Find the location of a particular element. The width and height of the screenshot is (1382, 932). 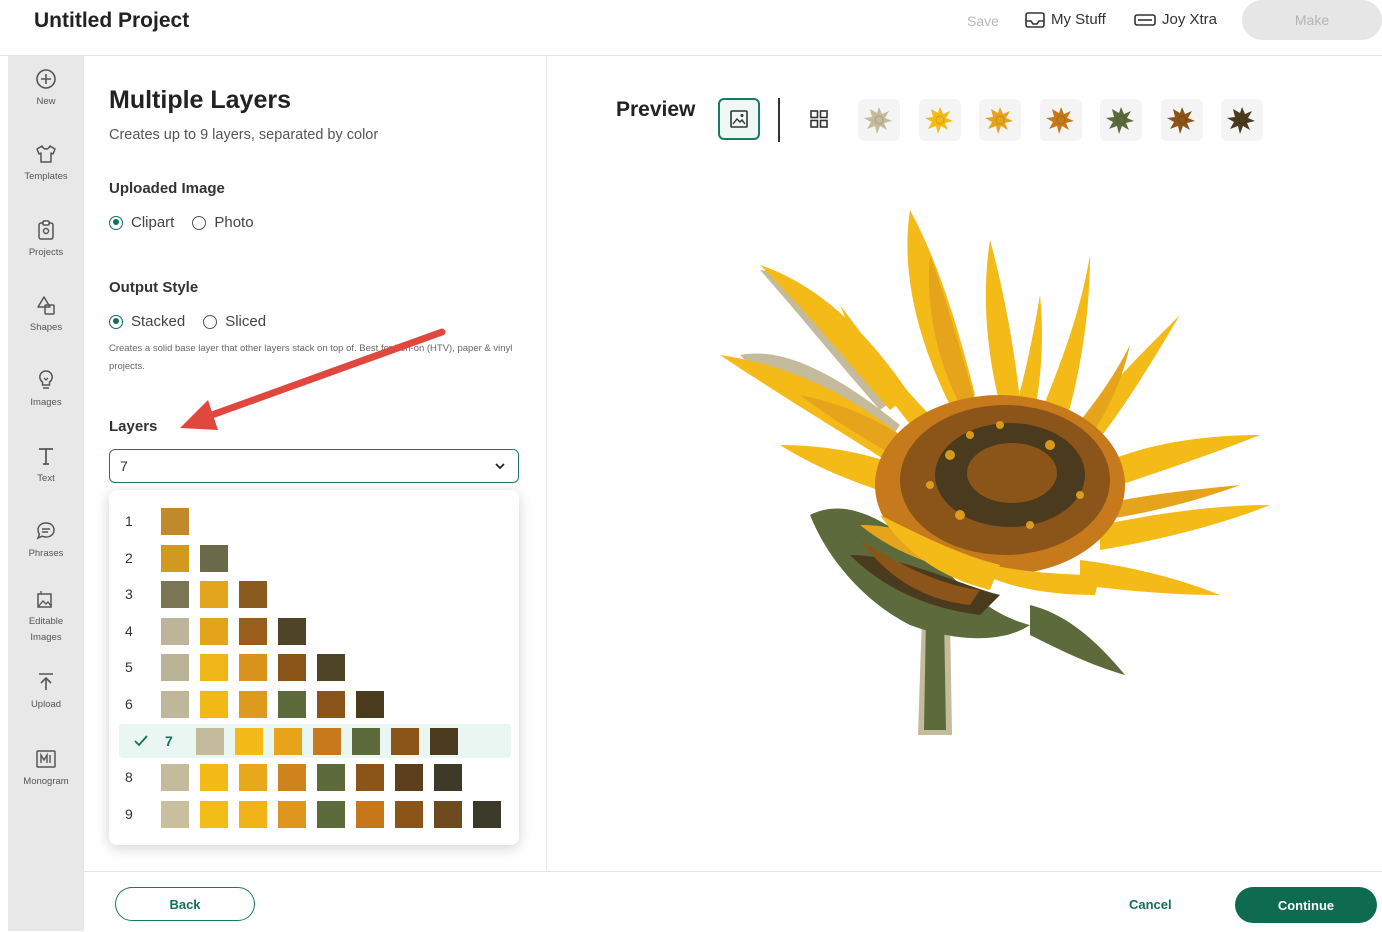

sidebar-item-label: Upload is located at coordinates (46, 704).